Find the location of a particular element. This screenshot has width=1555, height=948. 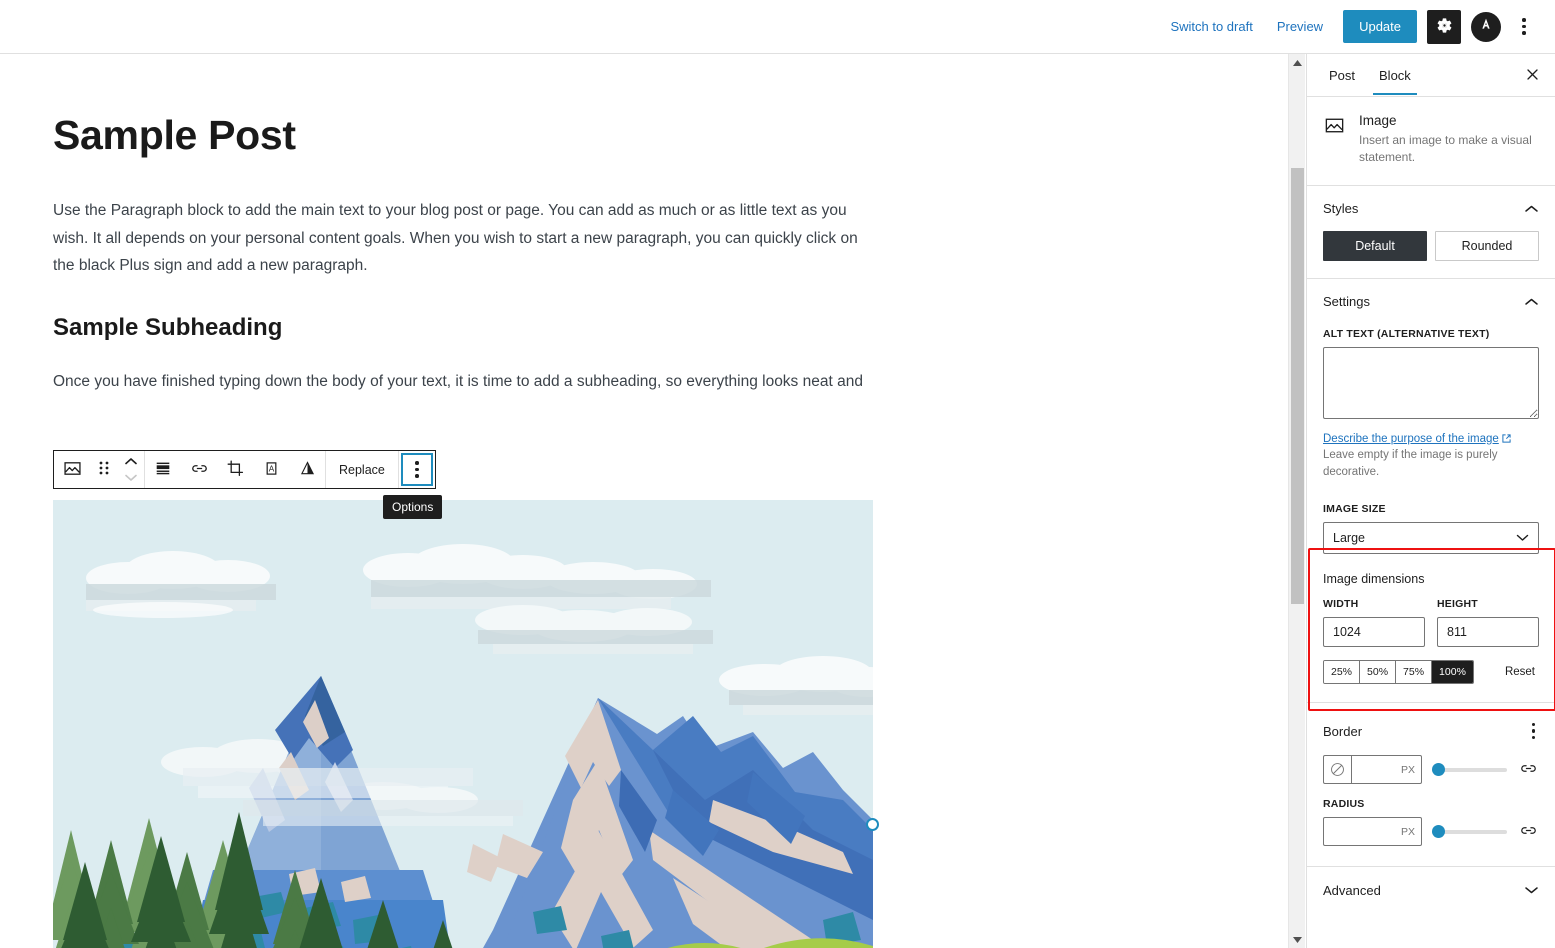

duotone-filter-icon is located at coordinates (307, 470).